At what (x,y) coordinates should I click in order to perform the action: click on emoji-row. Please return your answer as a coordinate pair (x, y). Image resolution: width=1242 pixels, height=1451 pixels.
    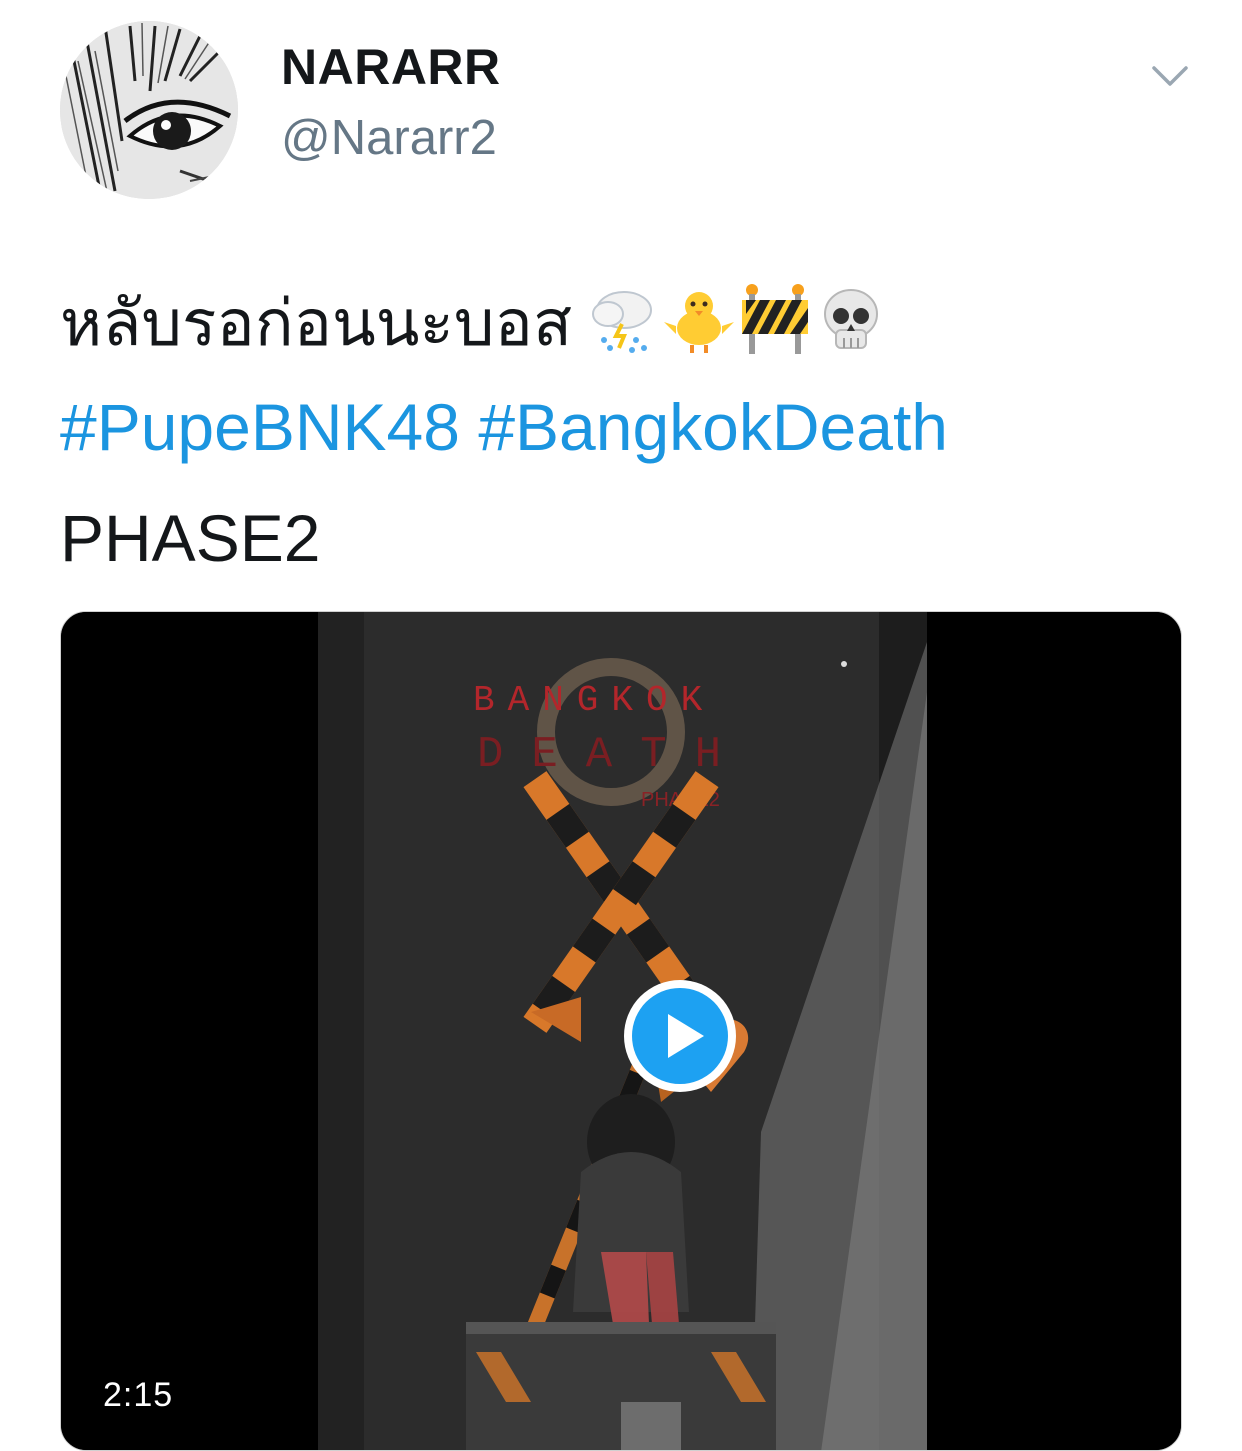
    Looking at the image, I should click on (737, 319).